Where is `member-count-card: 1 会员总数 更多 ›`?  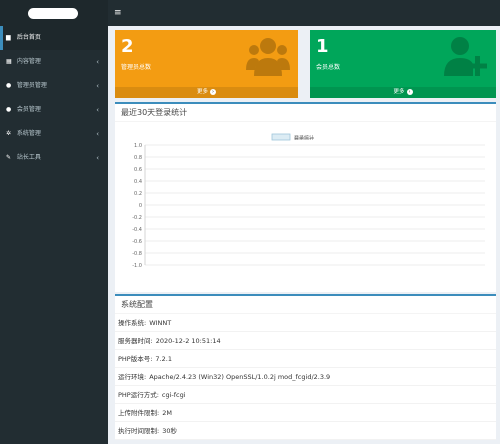
member-count-card: 1 会员总数 更多 › is located at coordinates (403, 64).